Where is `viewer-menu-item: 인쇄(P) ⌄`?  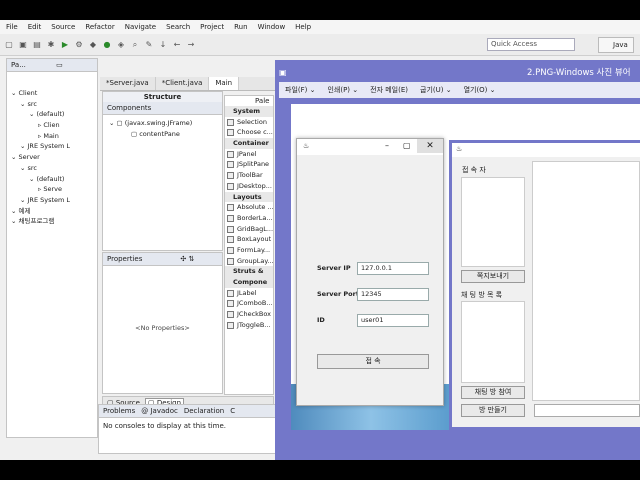
viewer-menu-item: 인쇄(P) ⌄ is located at coordinates (342, 90).